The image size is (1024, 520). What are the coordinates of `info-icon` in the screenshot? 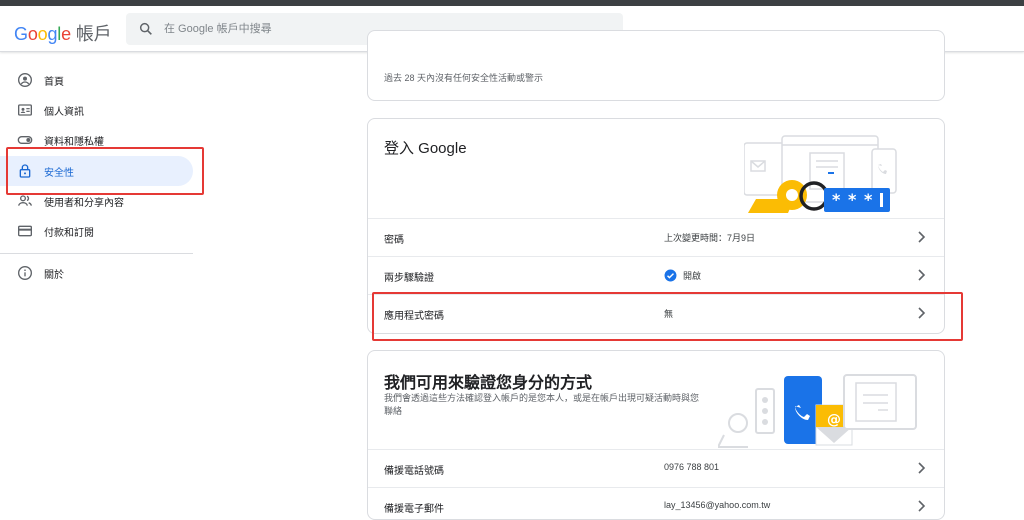 It's located at (25, 273).